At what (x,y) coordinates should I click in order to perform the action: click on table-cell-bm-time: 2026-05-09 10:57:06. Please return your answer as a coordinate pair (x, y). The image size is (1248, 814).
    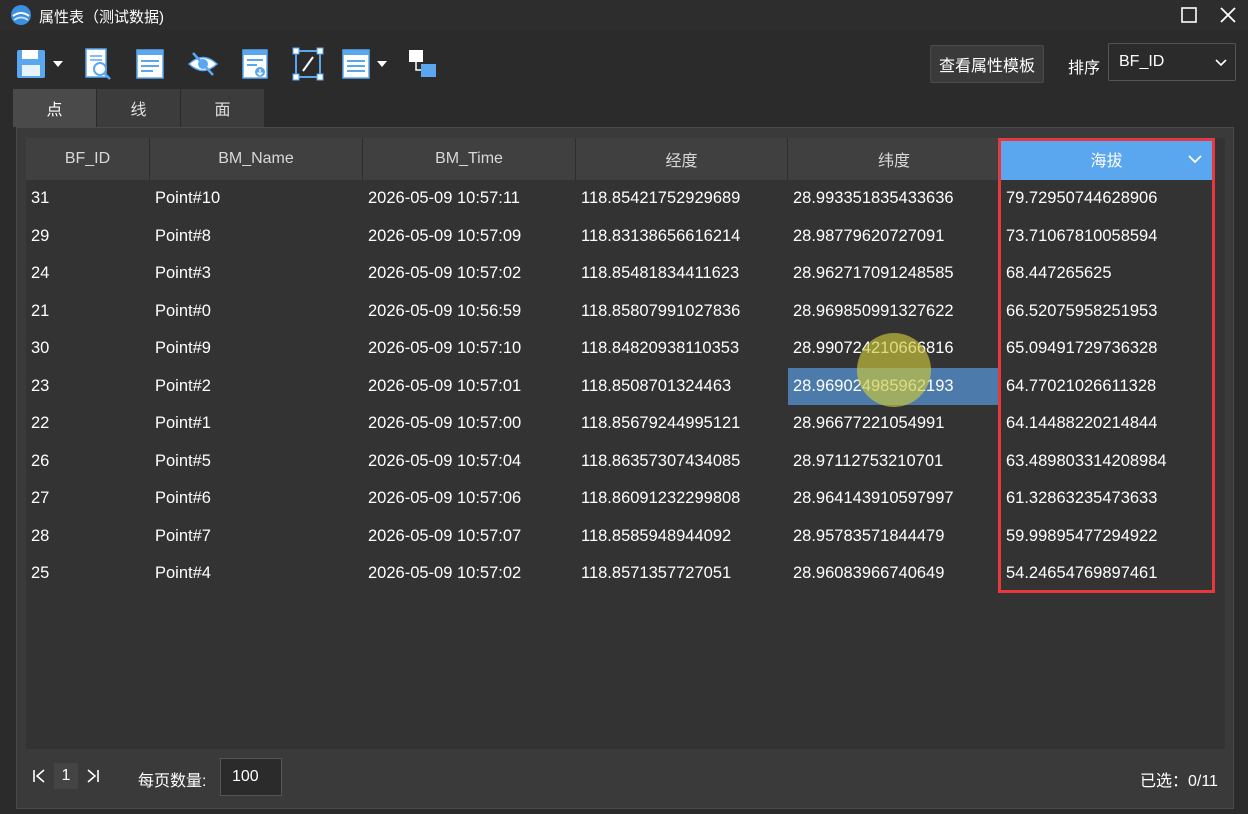
    Looking at the image, I should click on (469, 499).